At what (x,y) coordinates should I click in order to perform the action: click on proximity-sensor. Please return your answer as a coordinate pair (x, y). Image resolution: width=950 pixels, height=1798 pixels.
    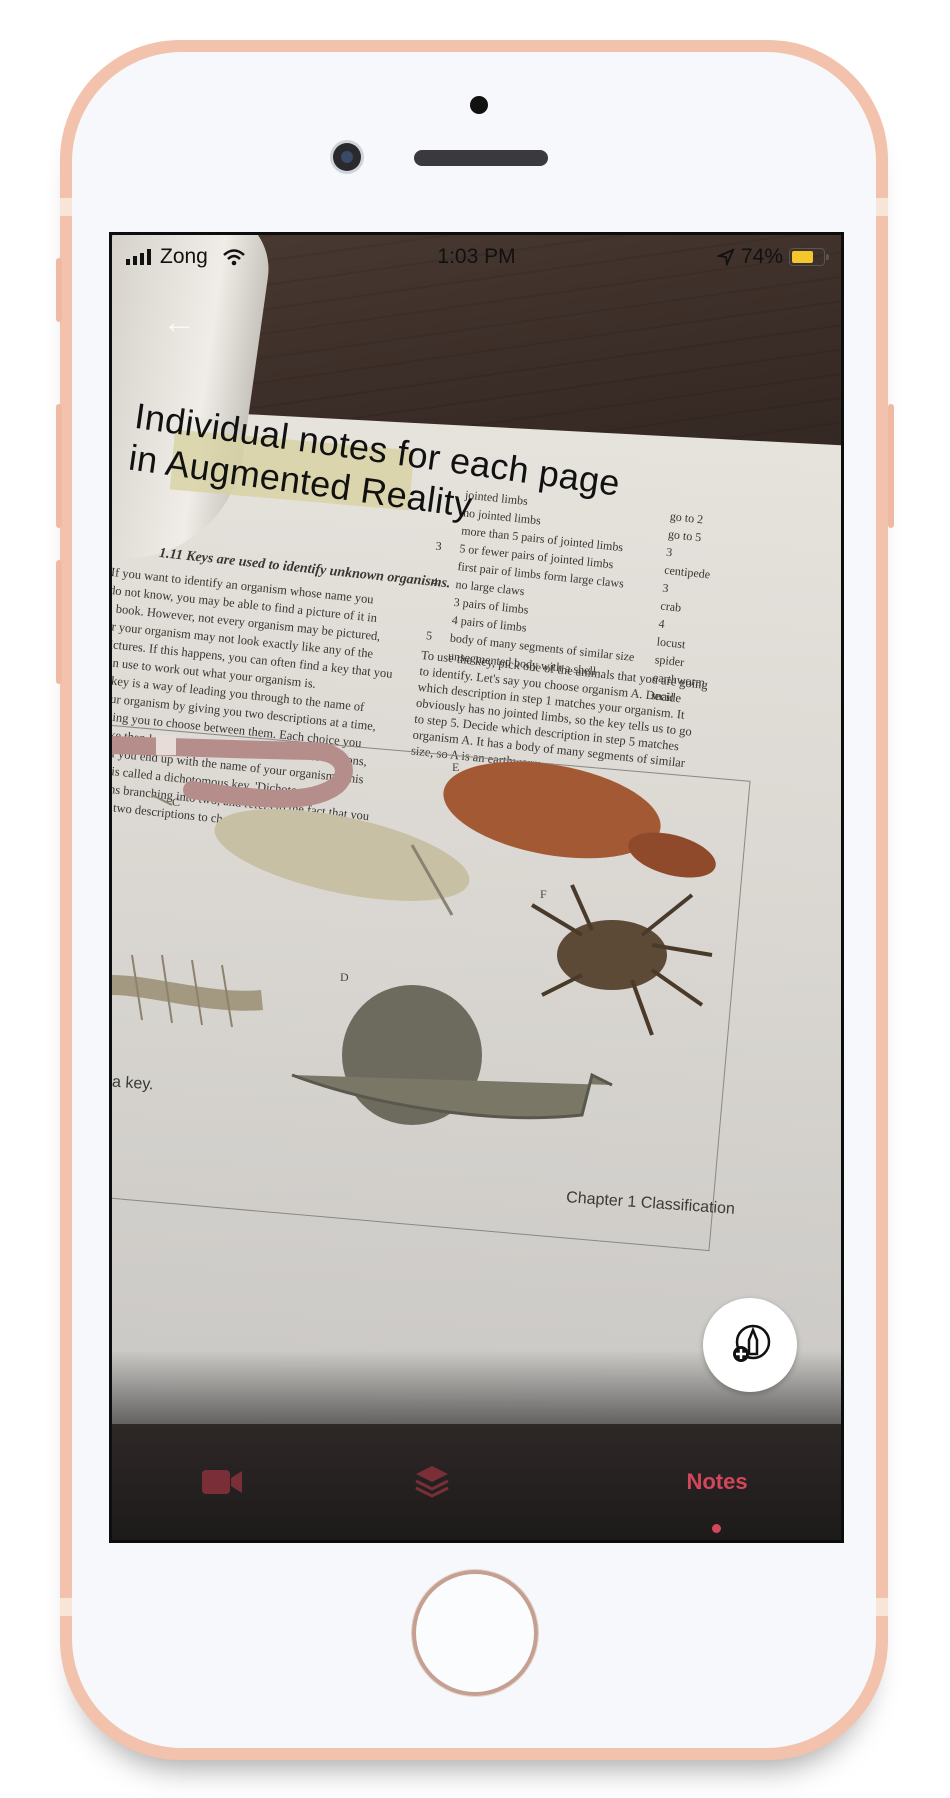
    Looking at the image, I should click on (479, 105).